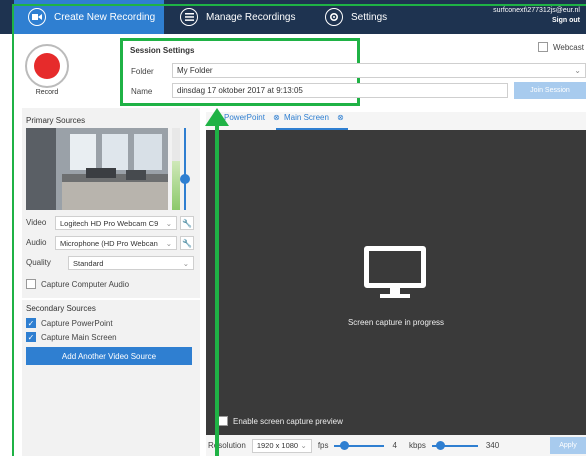 The height and width of the screenshot is (456, 586). What do you see at coordinates (61, 308) in the screenshot?
I see `secondary-sources-title: Secondary Sources` at bounding box center [61, 308].